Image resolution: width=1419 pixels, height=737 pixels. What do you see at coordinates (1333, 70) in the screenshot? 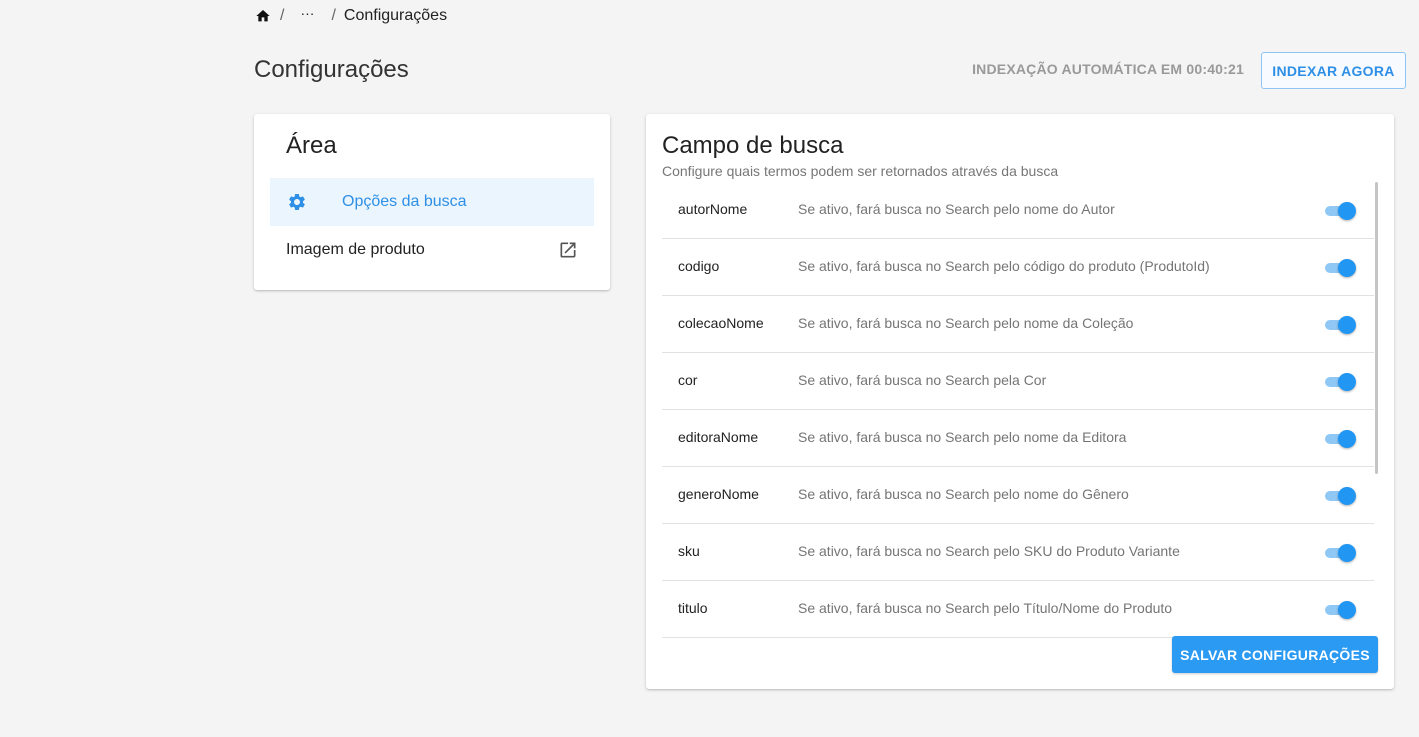
I see `index-now-button: INDEXAR AGORA` at bounding box center [1333, 70].